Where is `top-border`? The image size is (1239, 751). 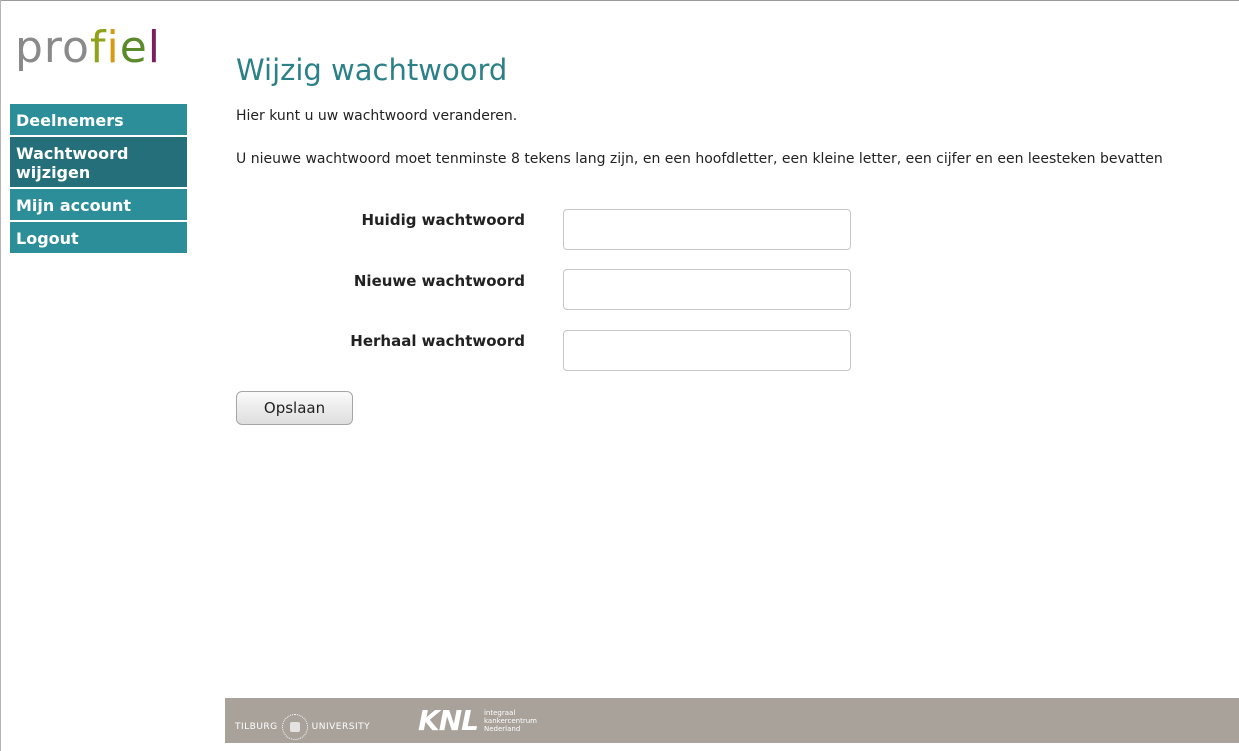
top-border is located at coordinates (619, 0).